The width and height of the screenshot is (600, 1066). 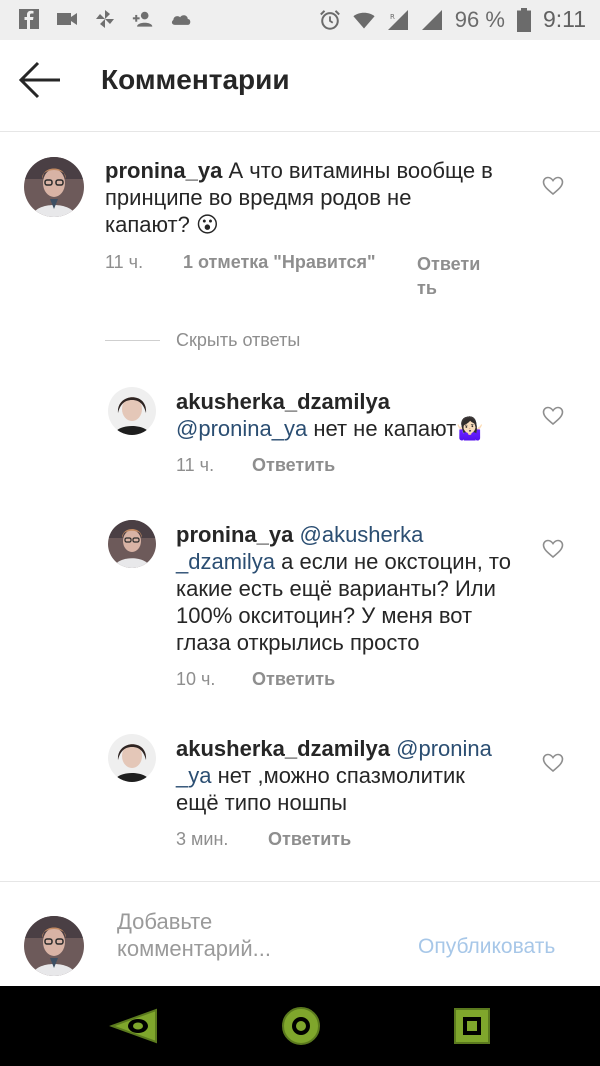 What do you see at coordinates (449, 264) in the screenshot?
I see `reply-label-line1: Ответи` at bounding box center [449, 264].